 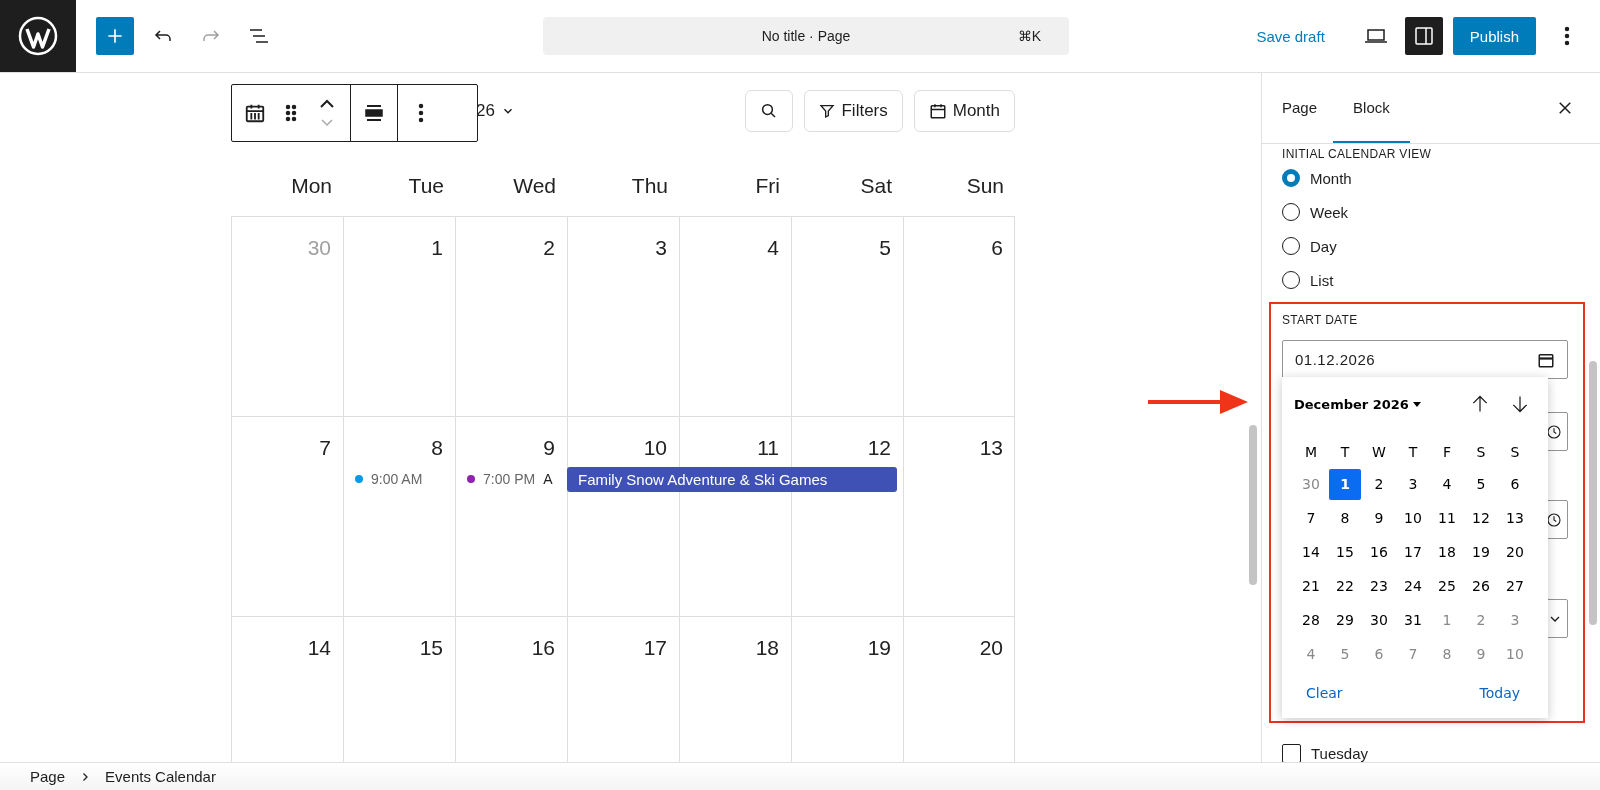 What do you see at coordinates (876, 186) in the screenshot?
I see `weekday-label: Sat` at bounding box center [876, 186].